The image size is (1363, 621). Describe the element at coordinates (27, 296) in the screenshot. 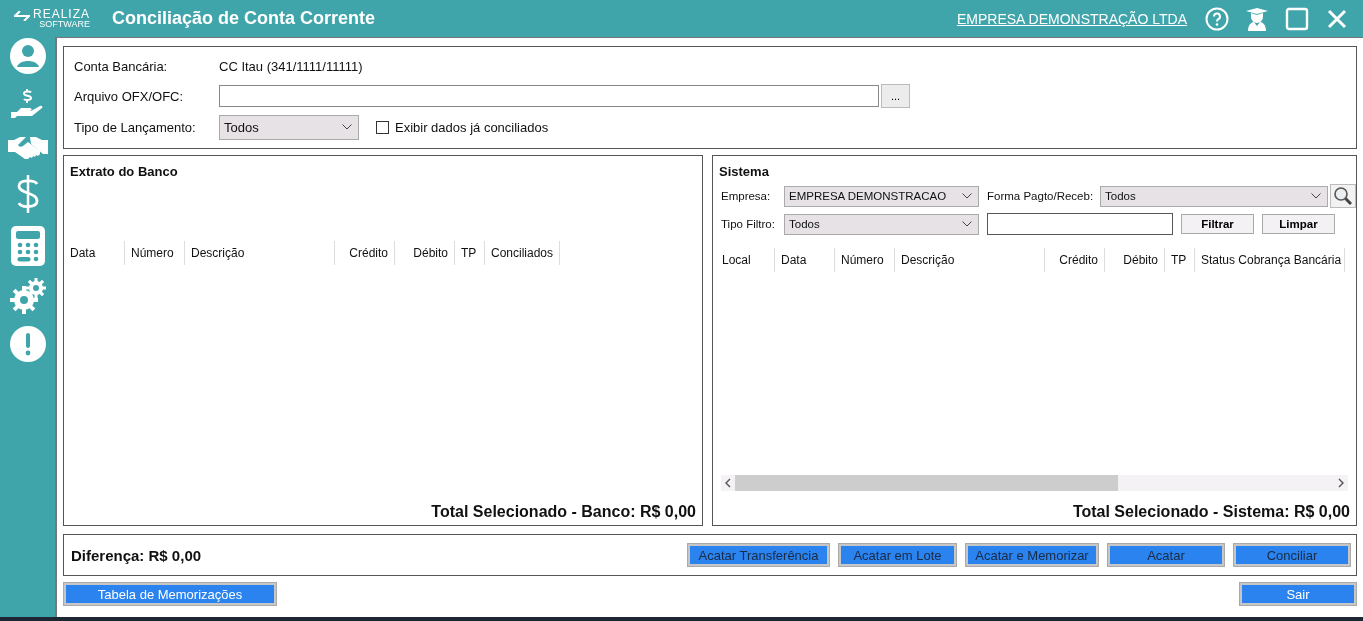

I see `gears-icon` at that location.